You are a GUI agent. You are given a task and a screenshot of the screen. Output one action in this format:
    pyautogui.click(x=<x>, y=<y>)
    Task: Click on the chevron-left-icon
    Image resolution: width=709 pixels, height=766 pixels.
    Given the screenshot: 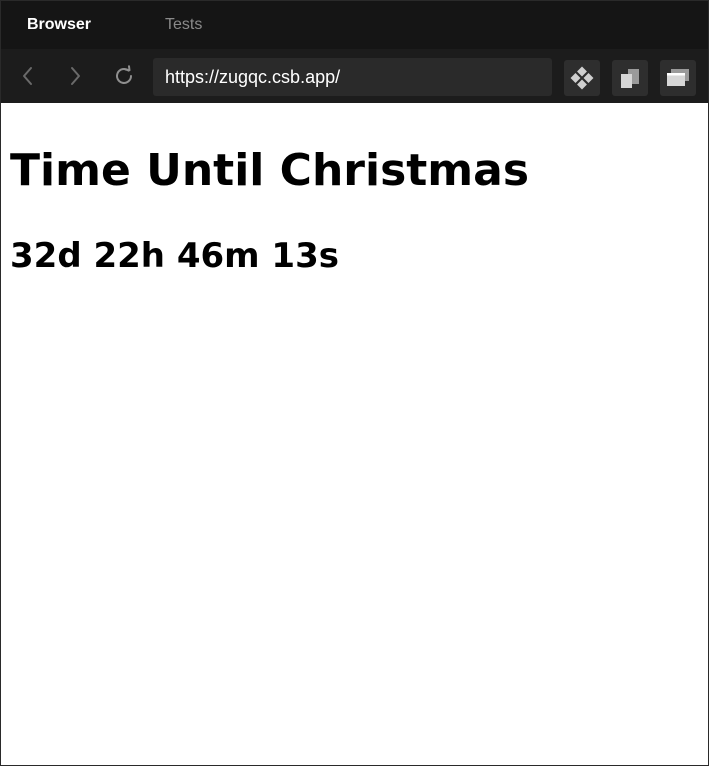 What is the action you would take?
    pyautogui.click(x=27, y=76)
    